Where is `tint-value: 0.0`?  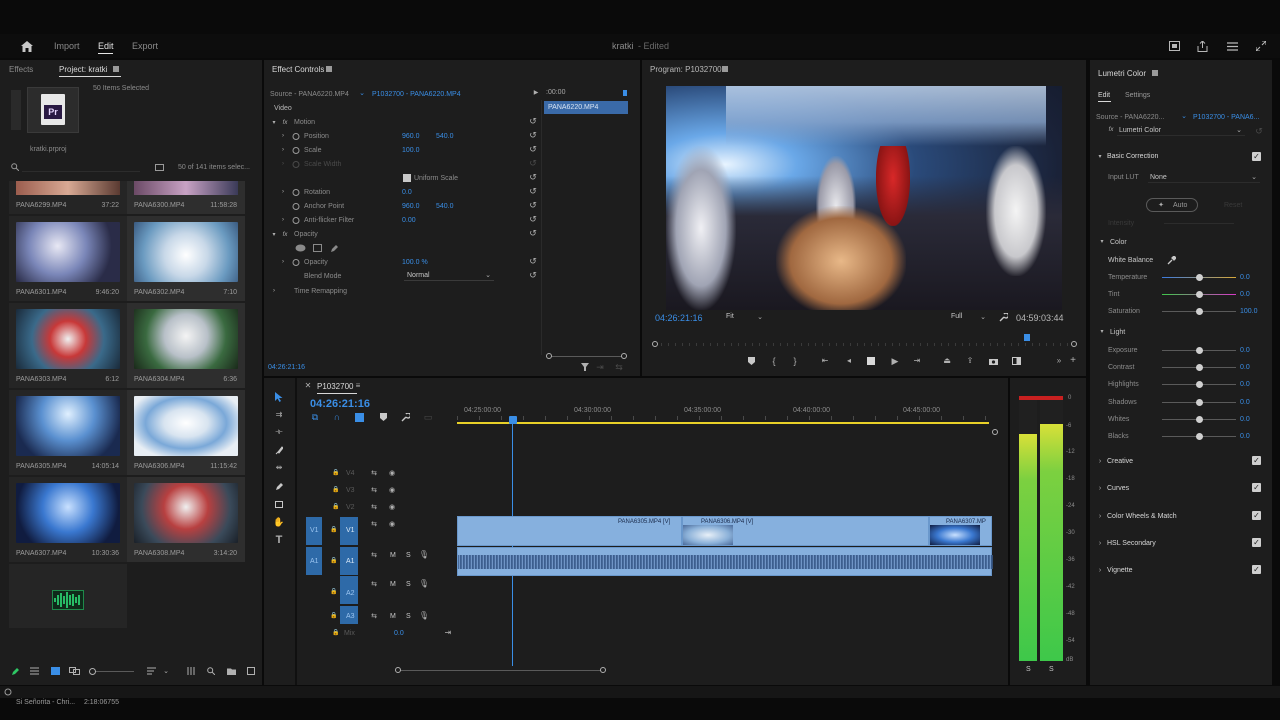
tint-value: 0.0 is located at coordinates (1245, 294).